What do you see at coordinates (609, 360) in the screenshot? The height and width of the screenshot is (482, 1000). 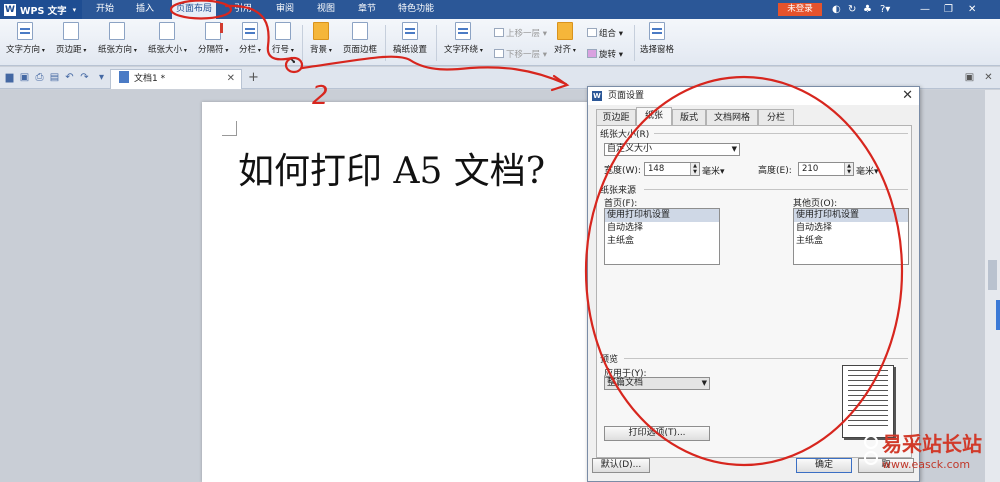 I see `preview-group-label: 预览` at bounding box center [609, 360].